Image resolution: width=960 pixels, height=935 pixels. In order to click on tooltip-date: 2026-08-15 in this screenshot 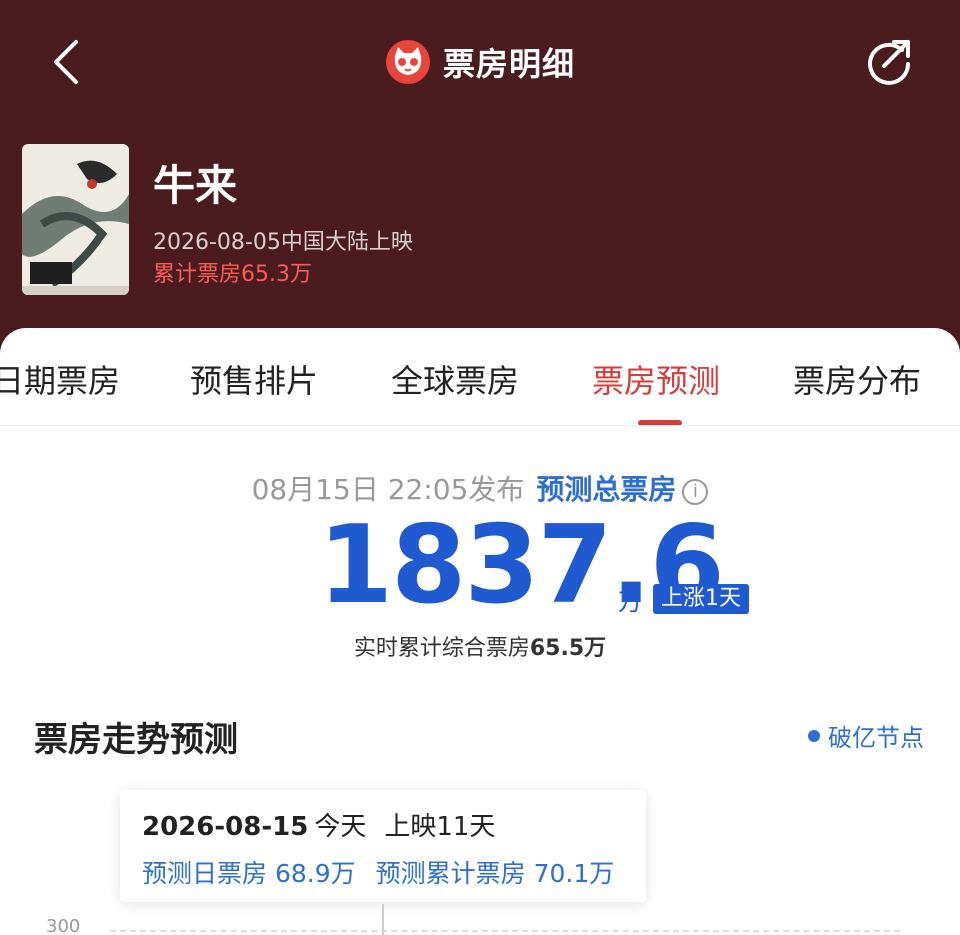, I will do `click(225, 827)`.